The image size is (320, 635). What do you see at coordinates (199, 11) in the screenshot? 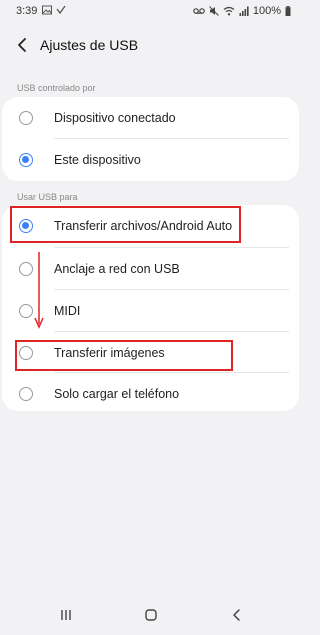
I see `voicemail-icon` at bounding box center [199, 11].